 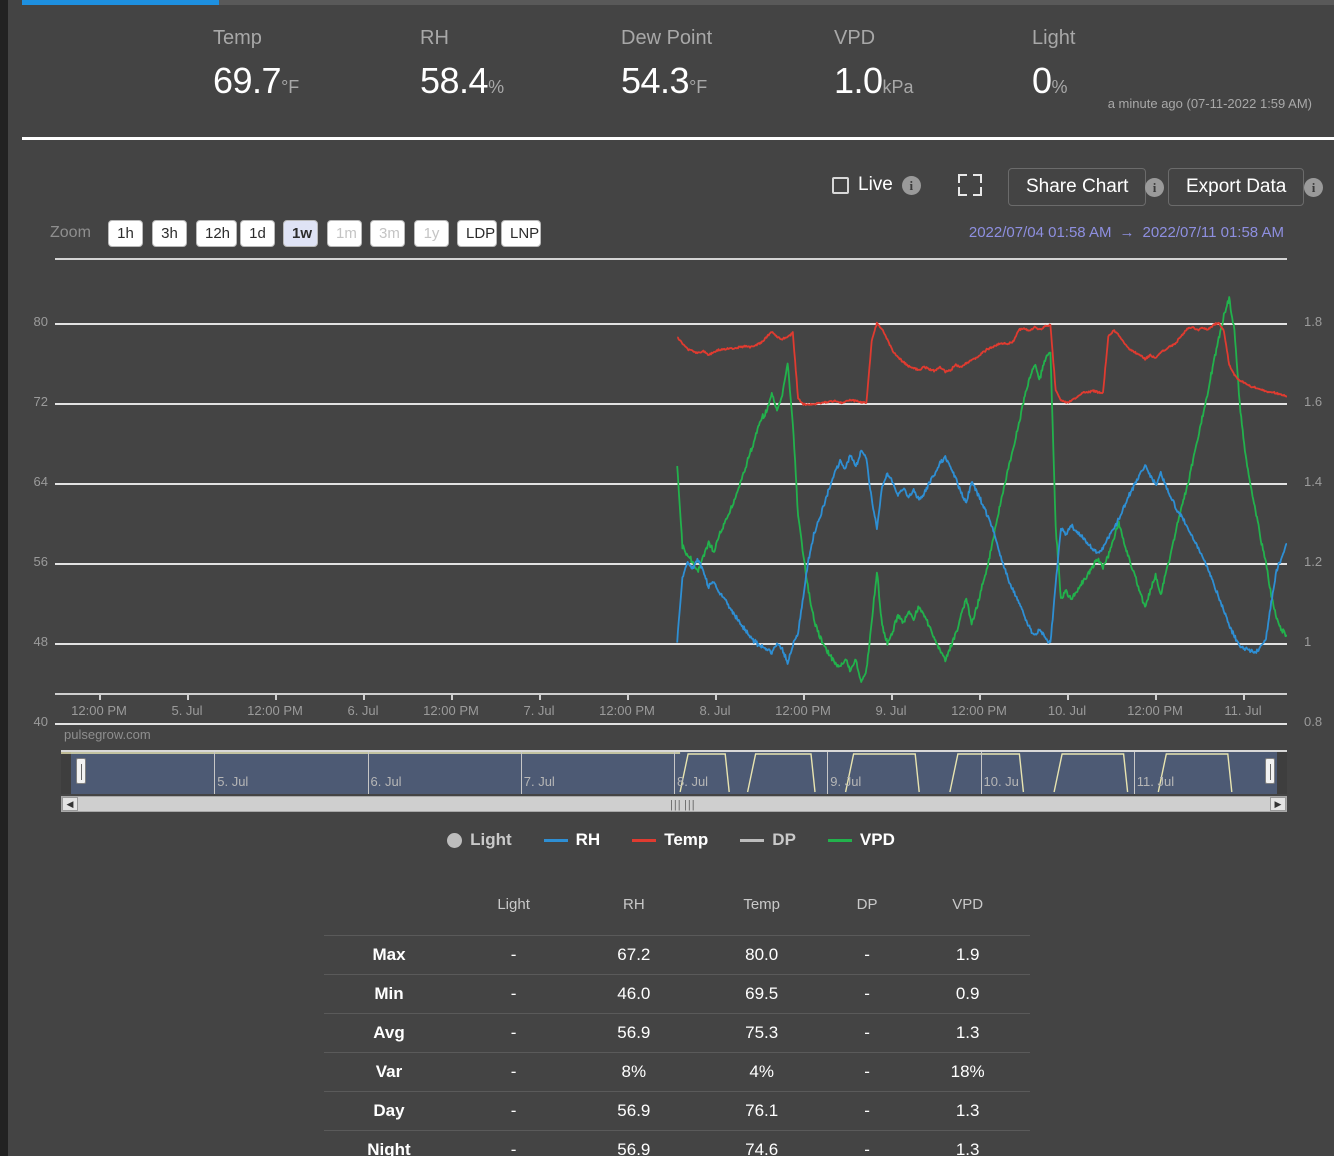 I want to click on series-line-rh, so click(x=981, y=557).